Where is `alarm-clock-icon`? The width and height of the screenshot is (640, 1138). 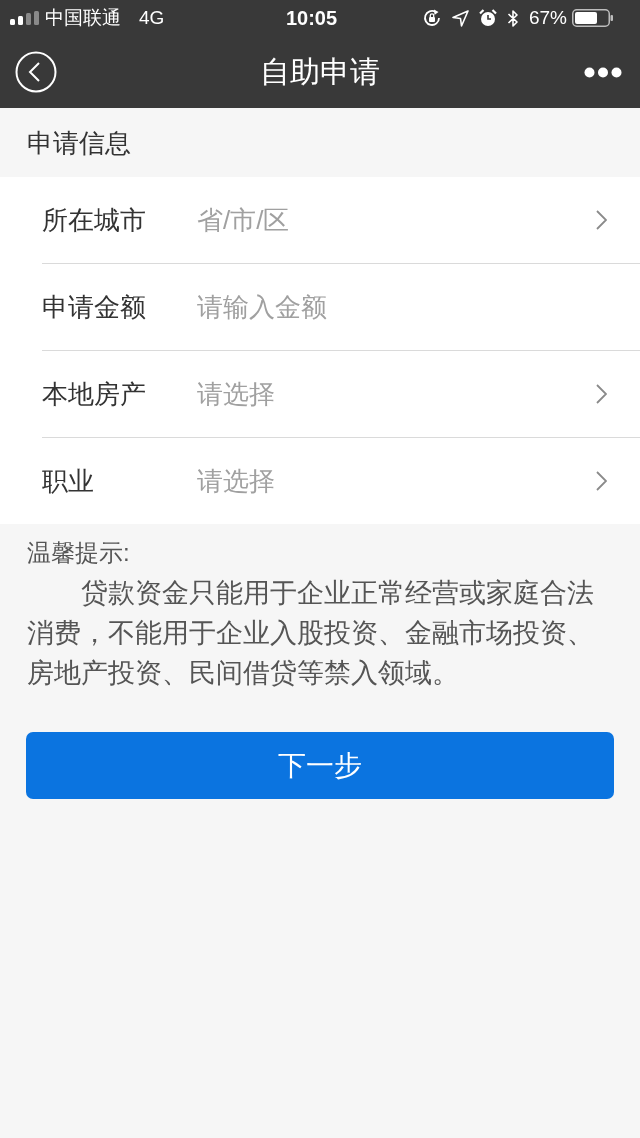
alarm-clock-icon is located at coordinates (487, 18).